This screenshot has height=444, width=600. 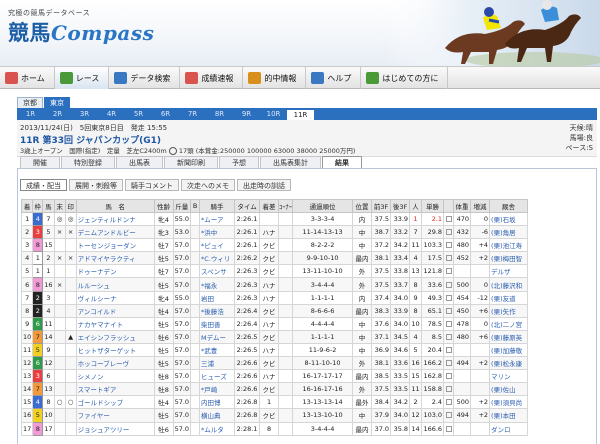 I want to click on tab-entries-summary: 出馬表集計, so click(x=290, y=162).